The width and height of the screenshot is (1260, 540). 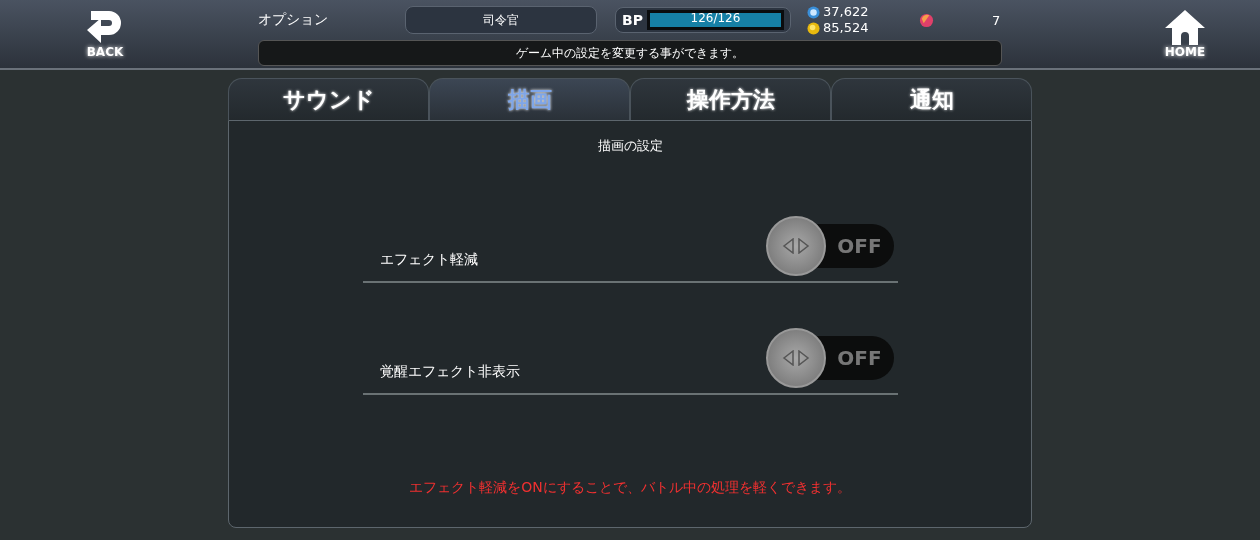 I want to click on screen-title: オプション, so click(x=293, y=20).